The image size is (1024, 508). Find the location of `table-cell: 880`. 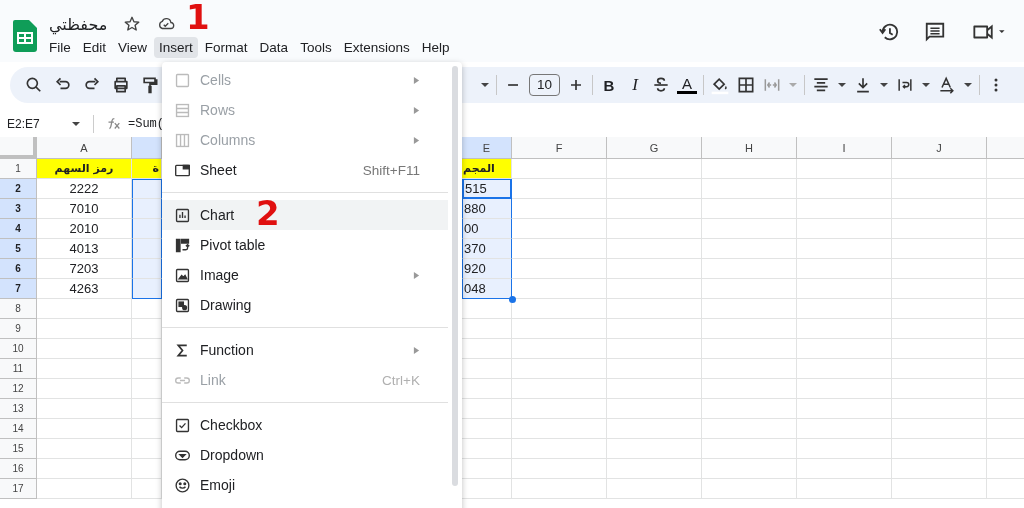

table-cell: 880 is located at coordinates (487, 209).